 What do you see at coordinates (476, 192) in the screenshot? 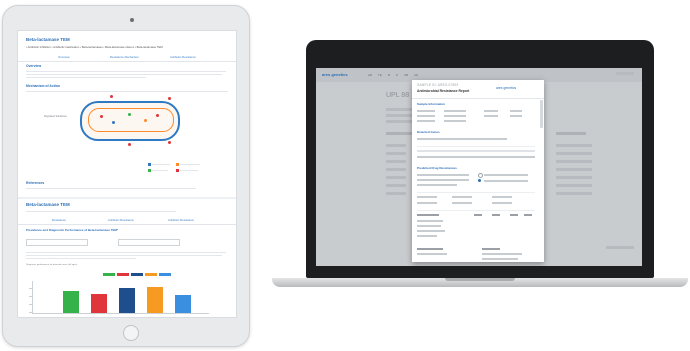
I see `table-divider` at bounding box center [476, 192].